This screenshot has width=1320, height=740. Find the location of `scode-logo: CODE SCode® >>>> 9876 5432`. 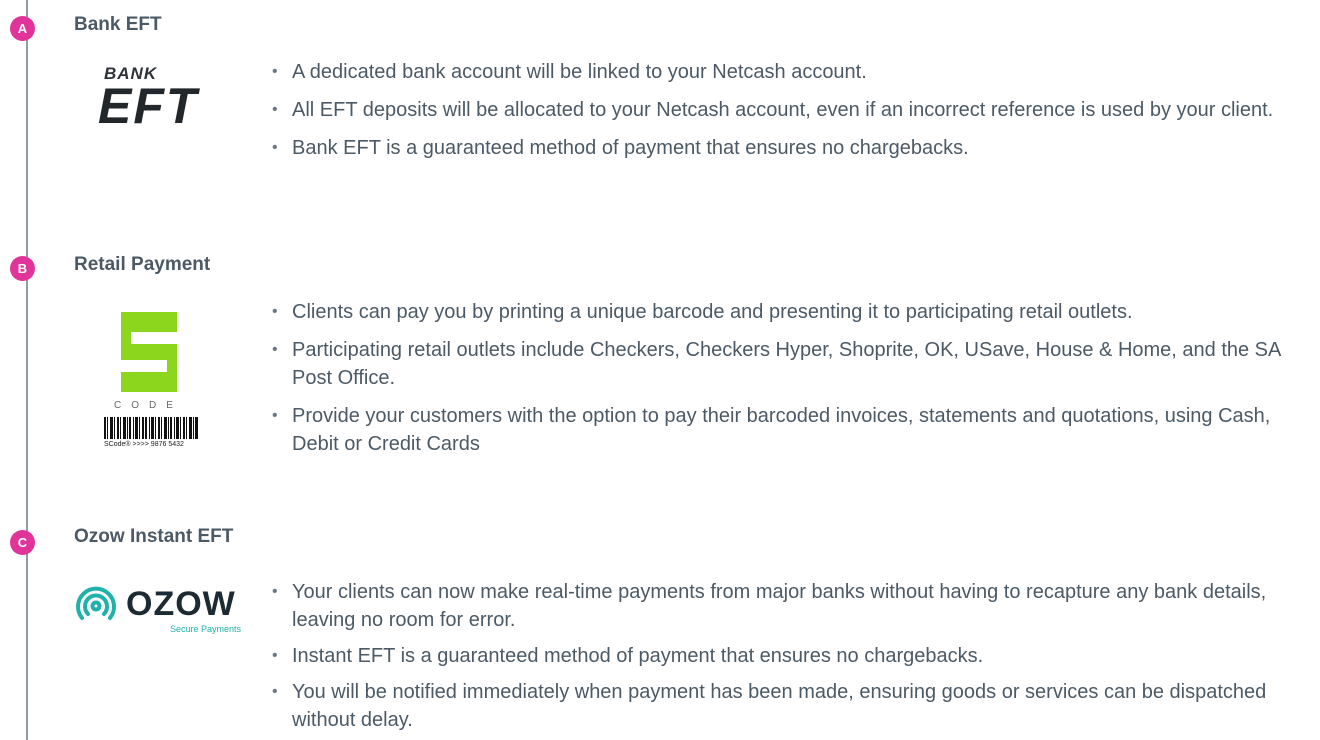

scode-logo: CODE SCode® >>>> 9876 5432 is located at coordinates (151, 387).